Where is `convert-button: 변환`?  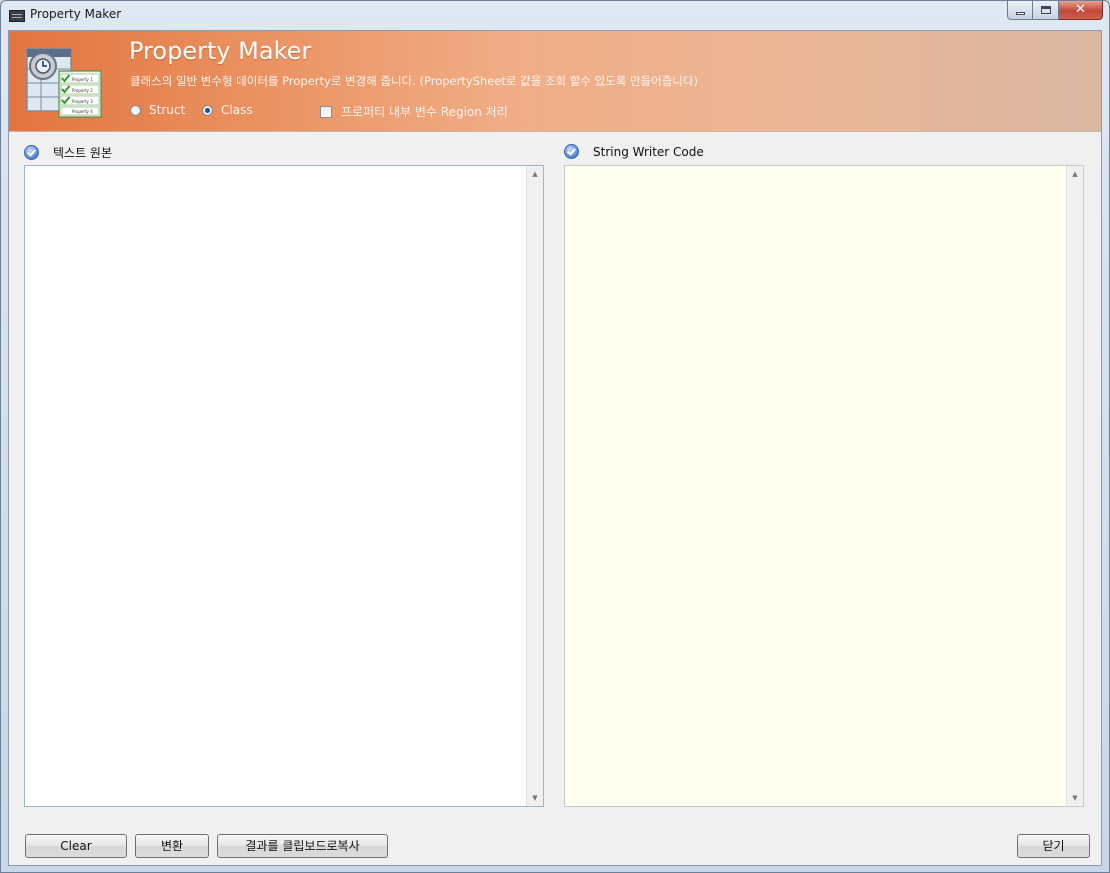 convert-button: 변환 is located at coordinates (172, 846).